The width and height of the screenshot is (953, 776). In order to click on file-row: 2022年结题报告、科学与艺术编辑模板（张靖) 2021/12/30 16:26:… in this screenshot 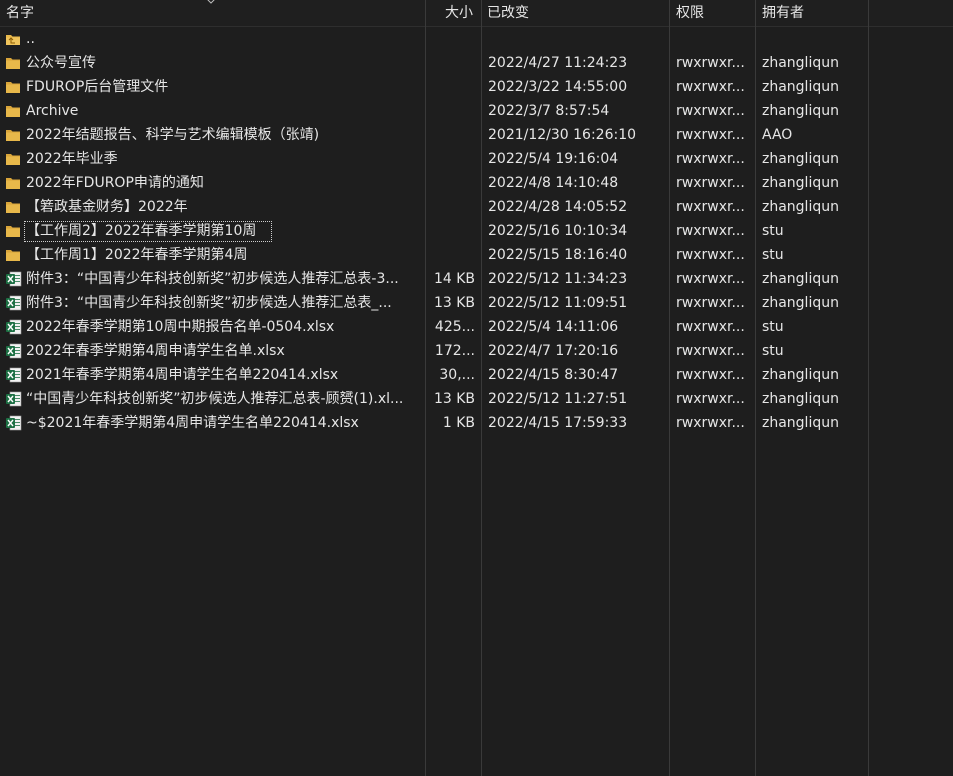, I will do `click(434, 135)`.